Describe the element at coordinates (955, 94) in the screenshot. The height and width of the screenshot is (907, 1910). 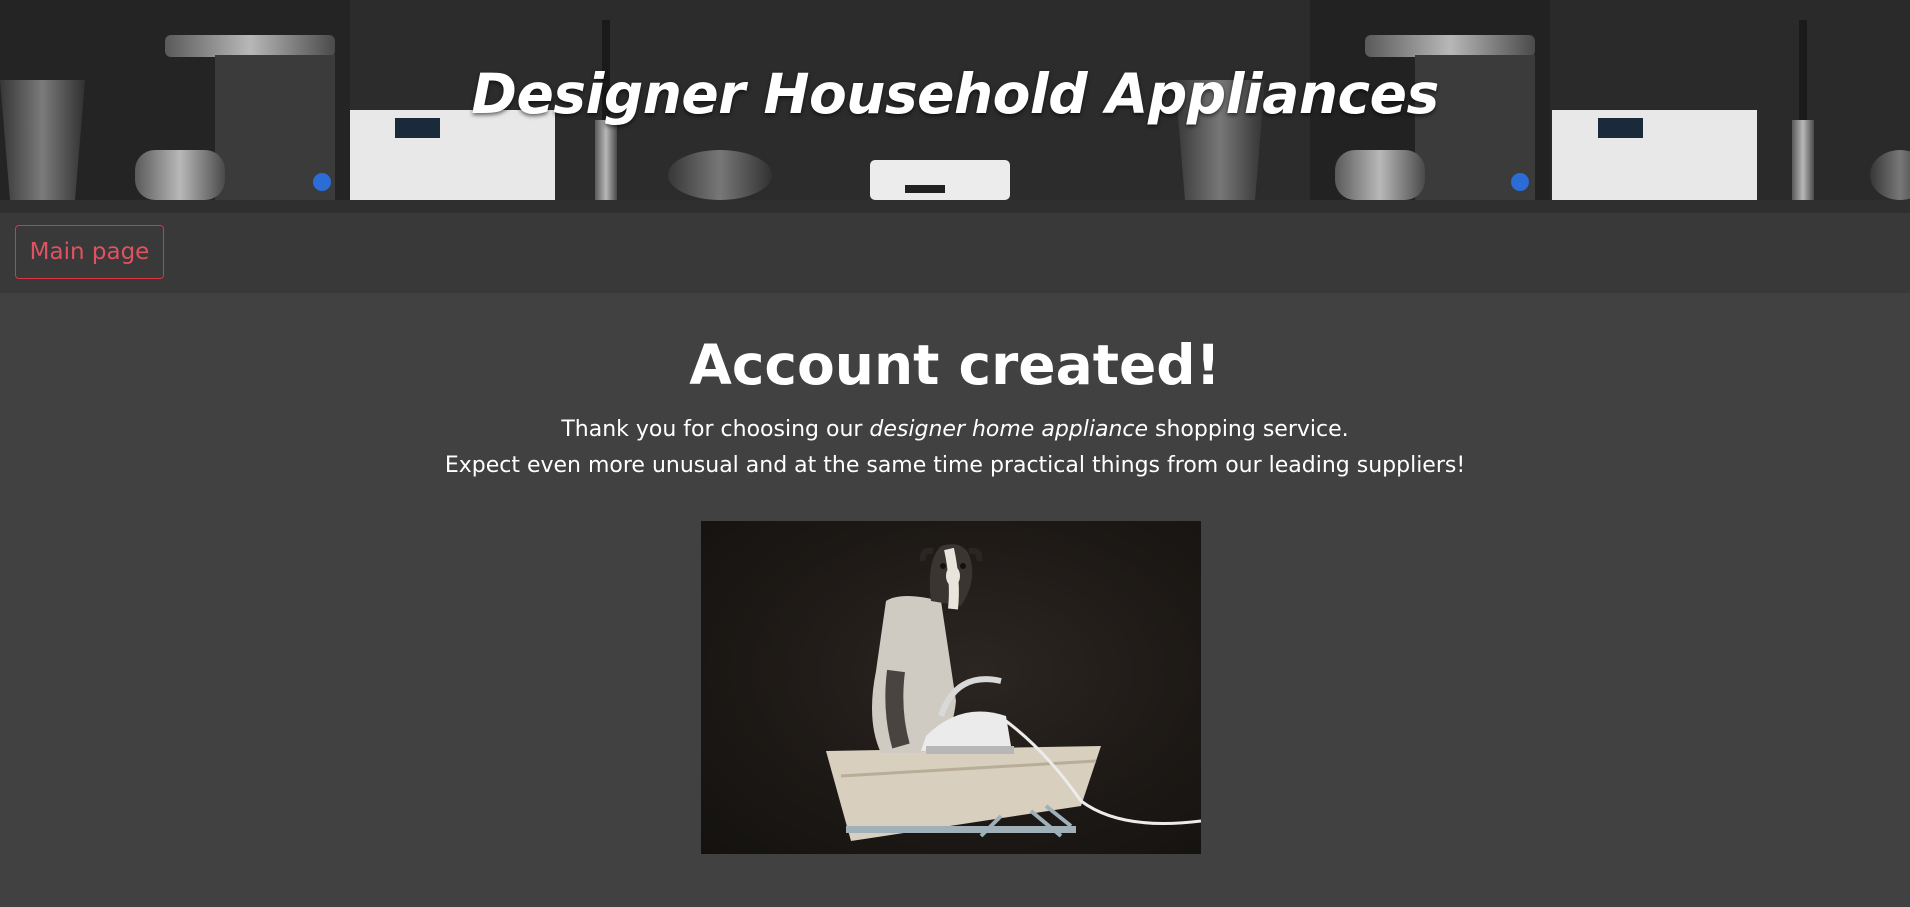
I see `site-title: Designer Household Appliances` at that location.